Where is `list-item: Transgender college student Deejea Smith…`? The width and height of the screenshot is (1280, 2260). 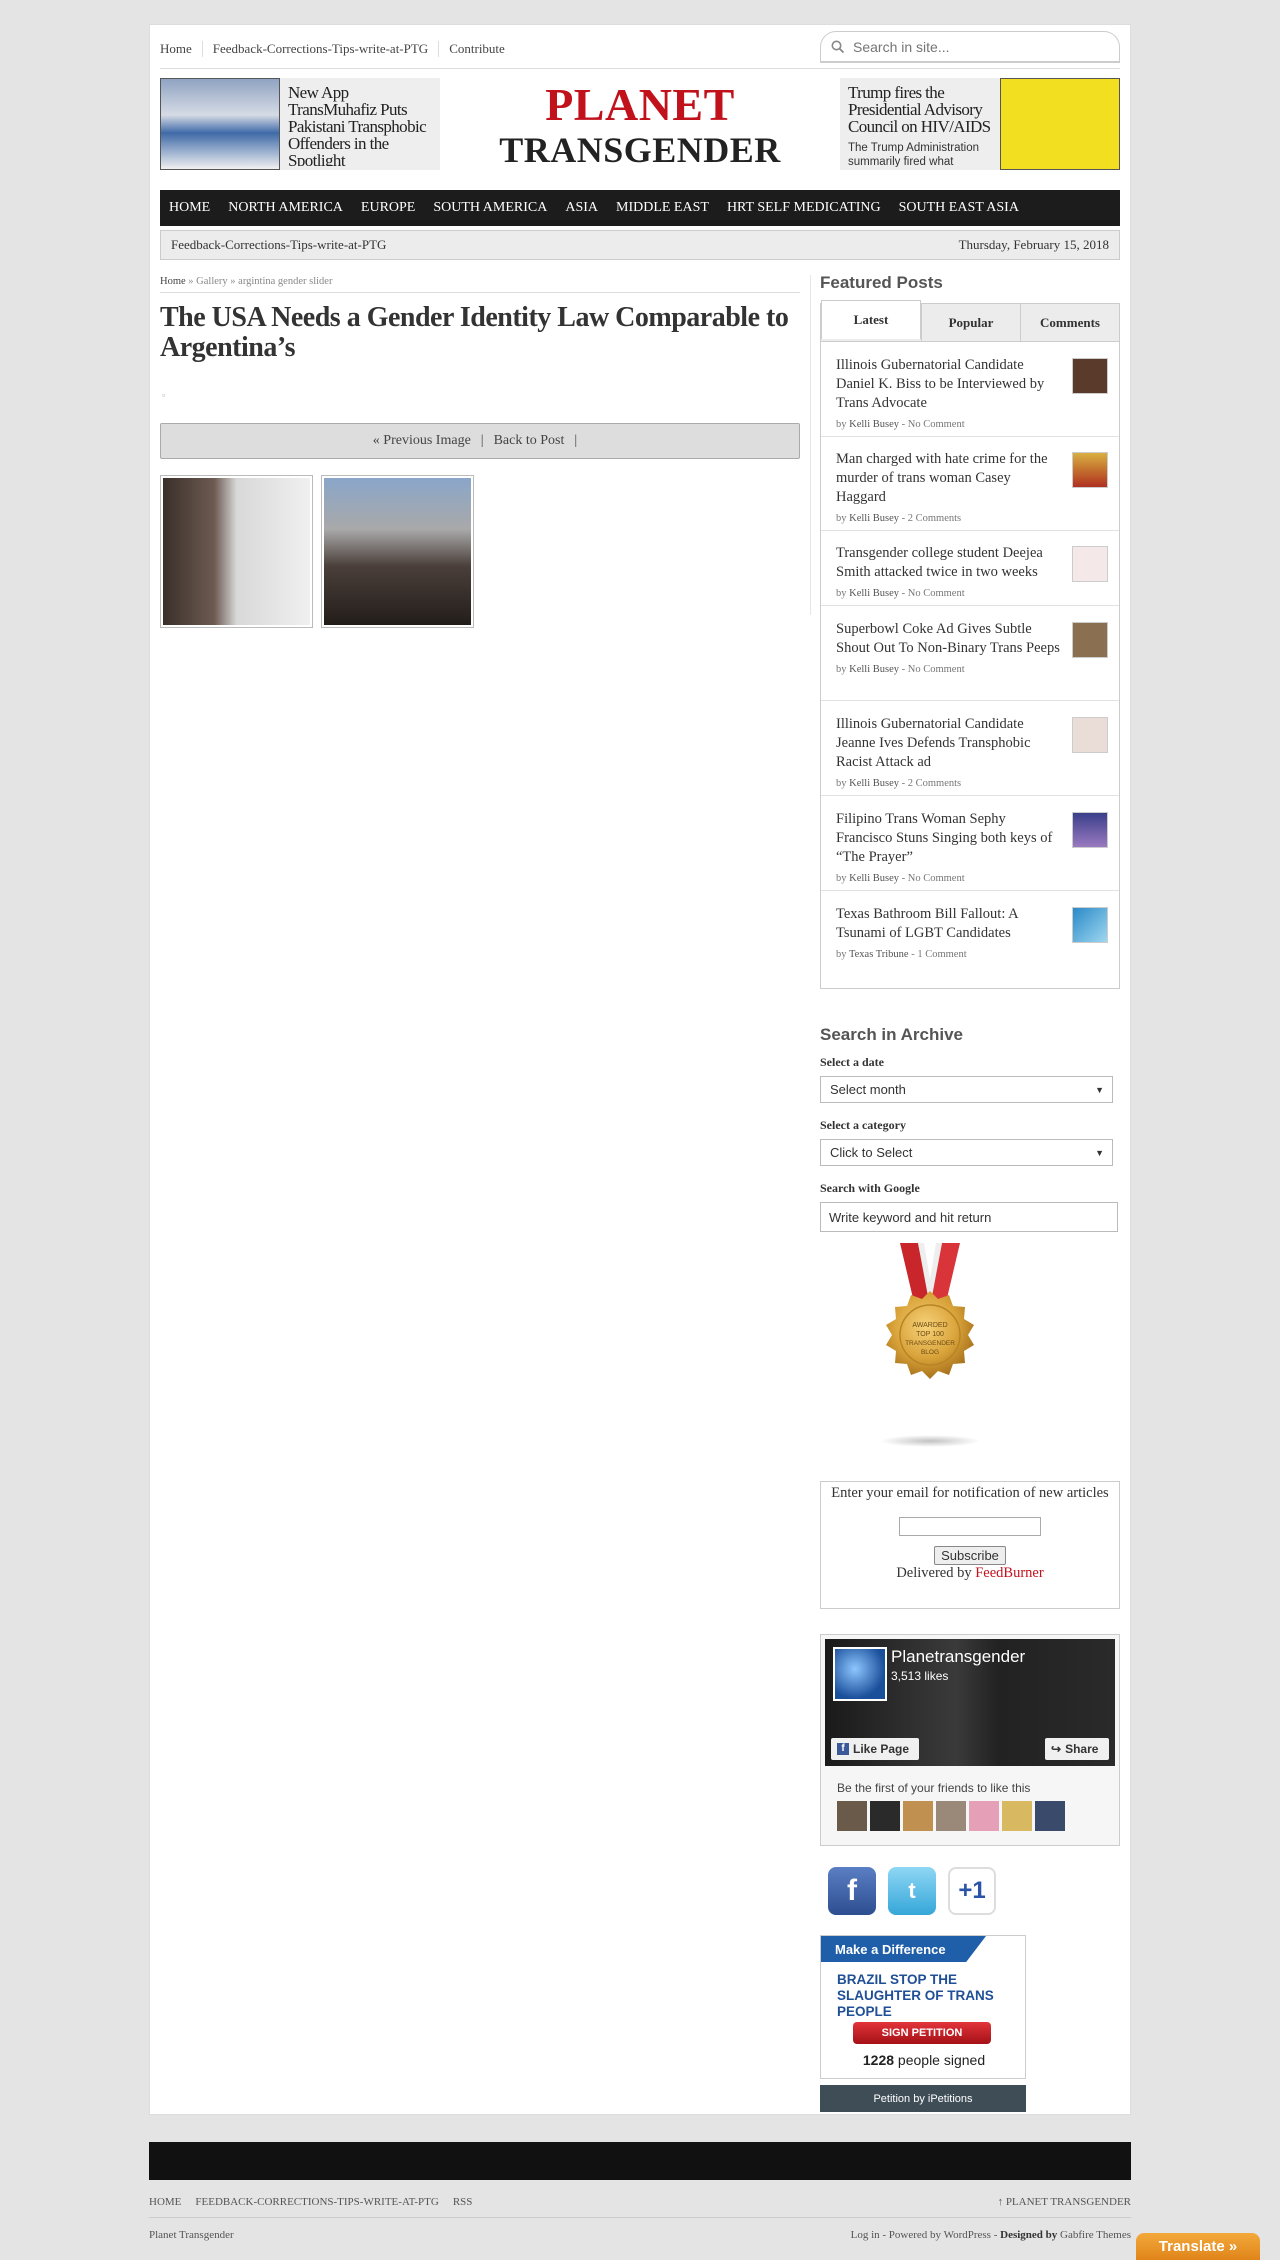
list-item: Transgender college student Deejea Smith… is located at coordinates (972, 571).